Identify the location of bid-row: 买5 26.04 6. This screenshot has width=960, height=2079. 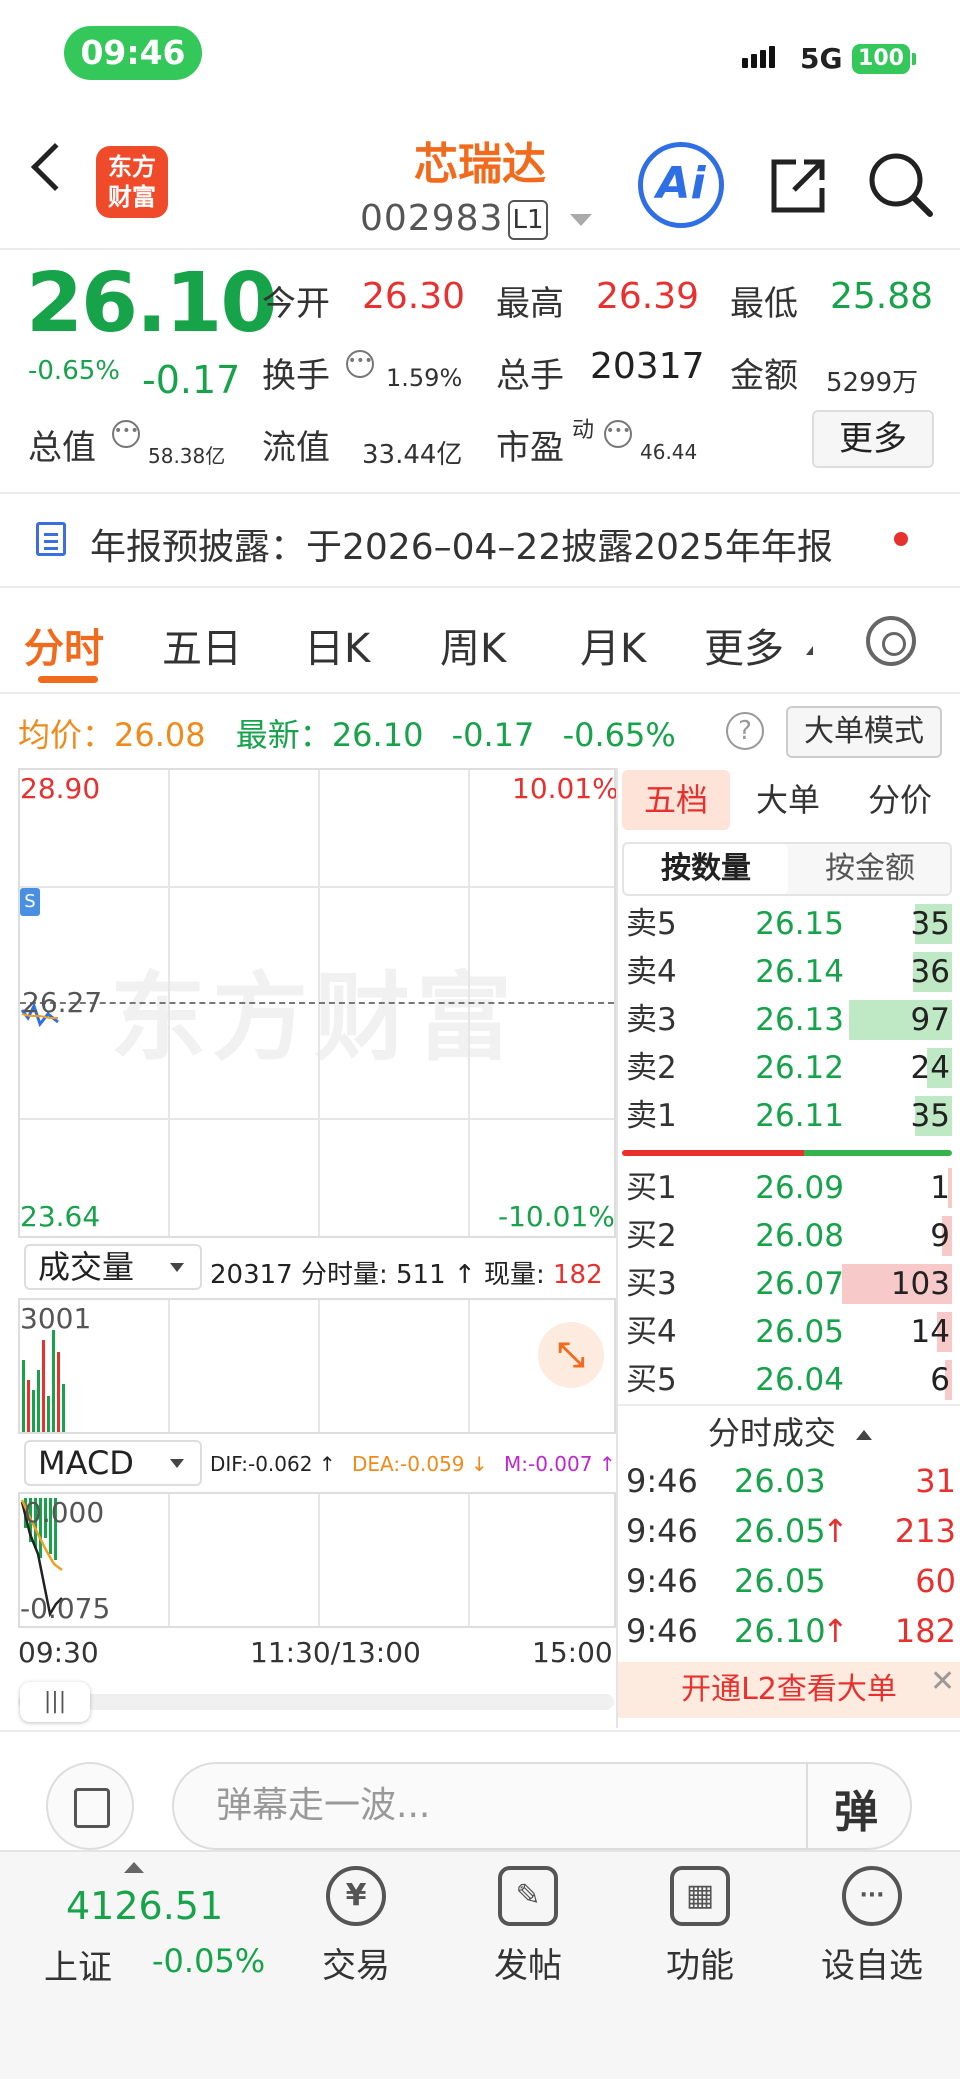
(787, 1380).